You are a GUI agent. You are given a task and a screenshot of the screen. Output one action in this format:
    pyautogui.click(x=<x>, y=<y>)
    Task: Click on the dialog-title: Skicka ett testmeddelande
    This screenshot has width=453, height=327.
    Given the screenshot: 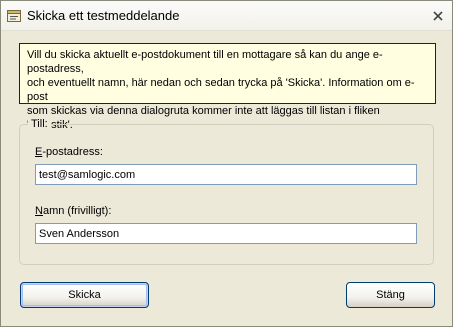 What is the action you would take?
    pyautogui.click(x=103, y=15)
    